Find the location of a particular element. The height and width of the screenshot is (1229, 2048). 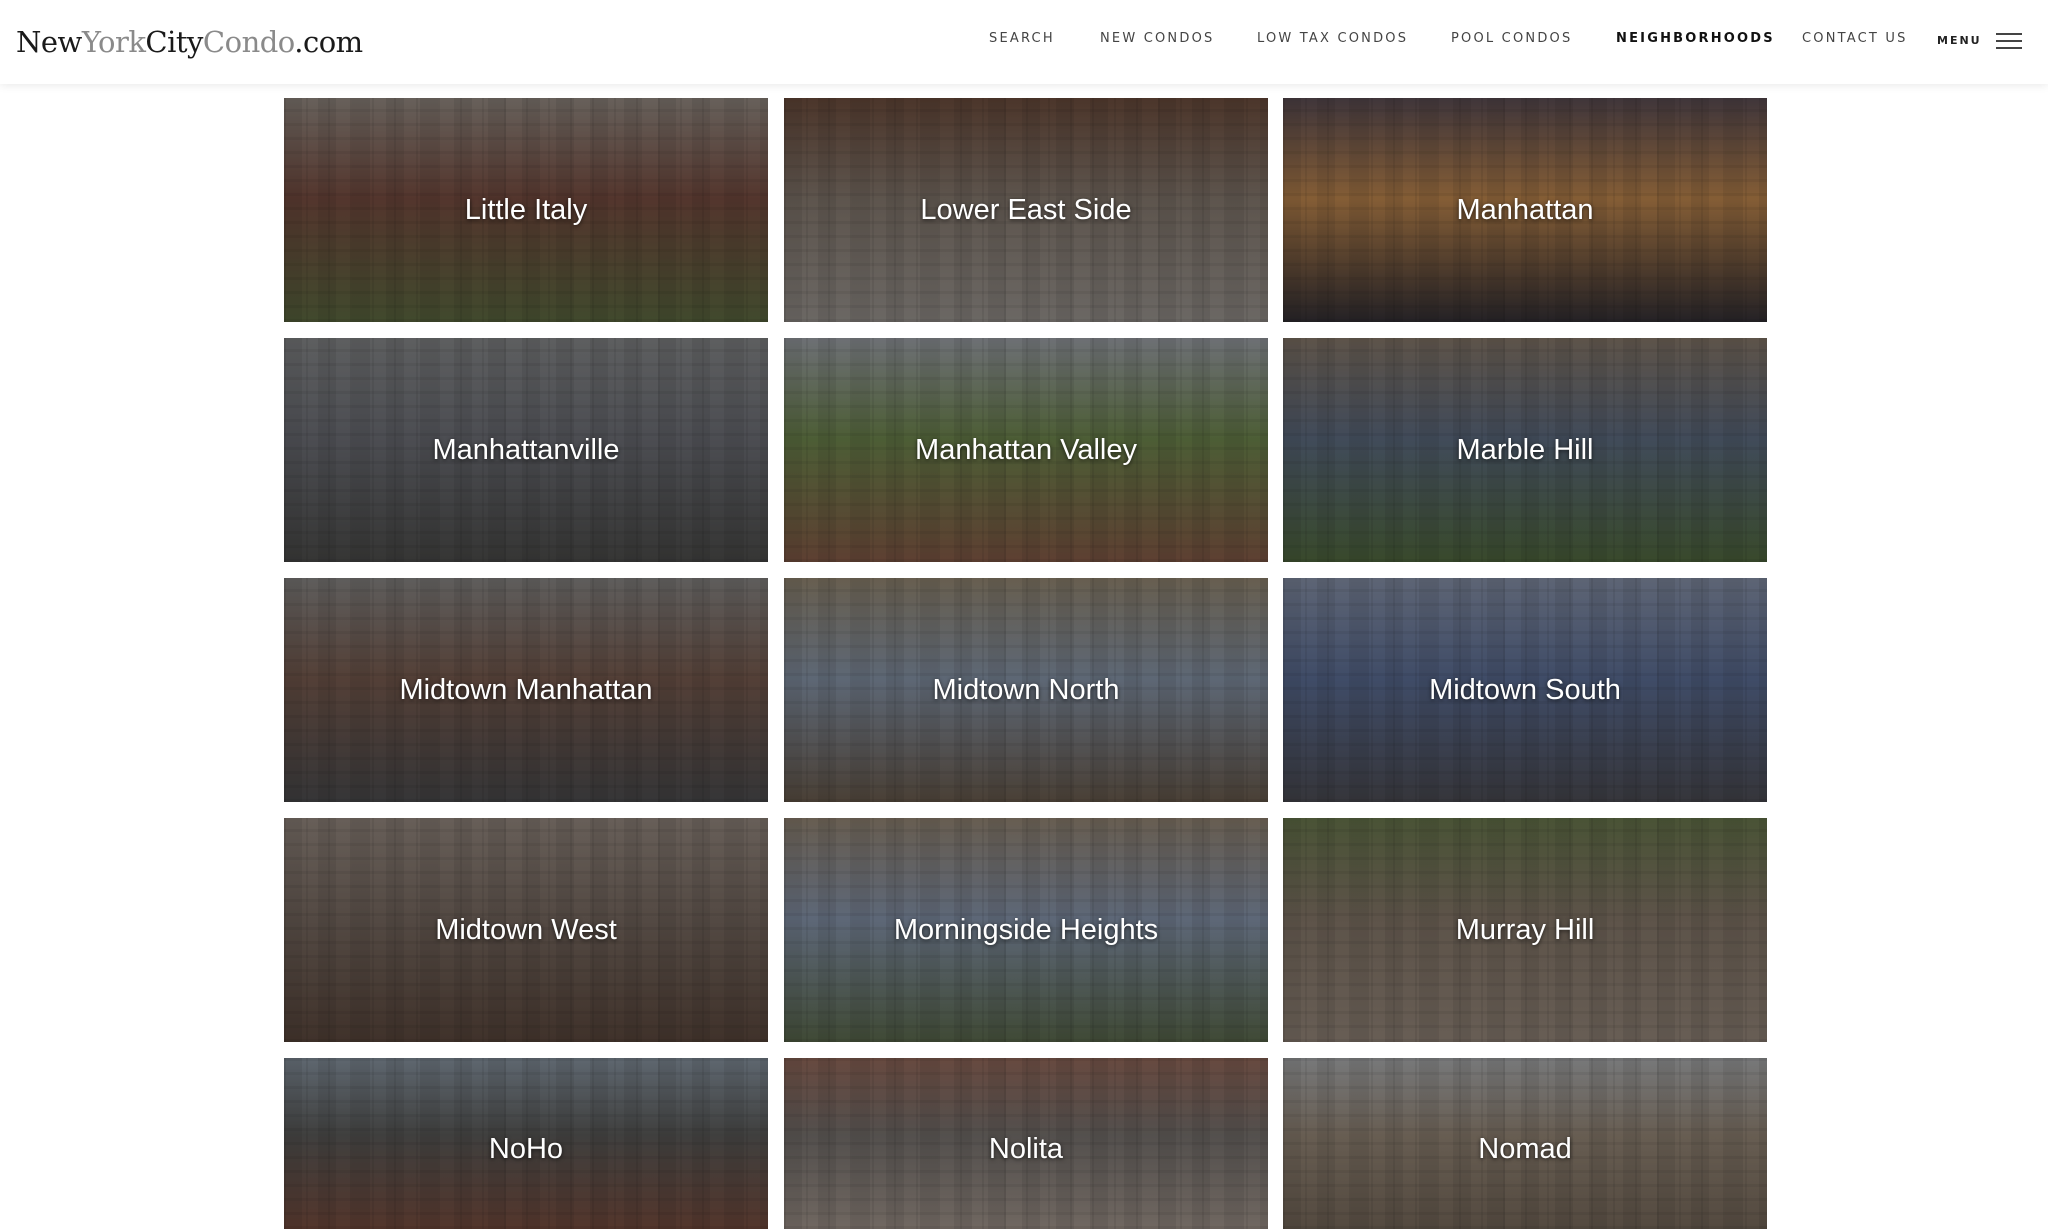

neighborhood-name: Murray Hill is located at coordinates (1525, 929).